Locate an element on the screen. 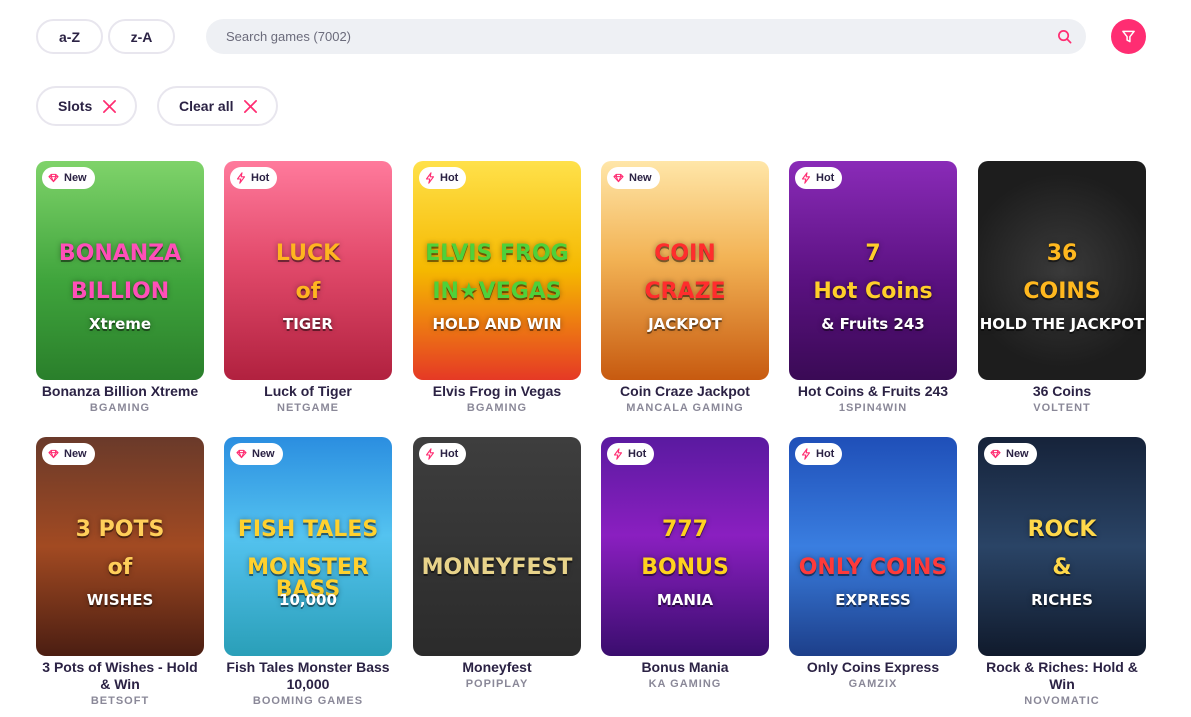  game-thumbnail: BONANZA BILLION Xtreme New is located at coordinates (120, 270).